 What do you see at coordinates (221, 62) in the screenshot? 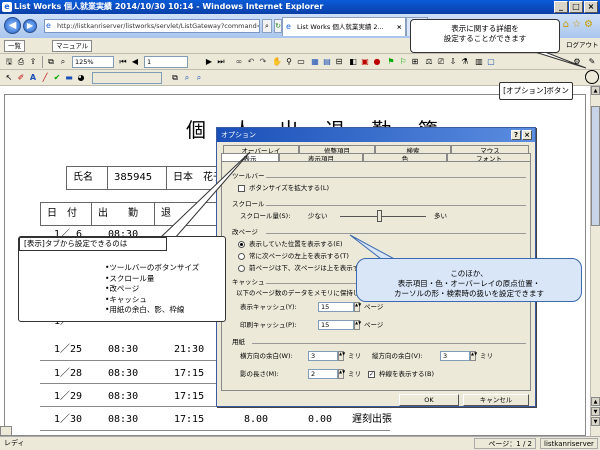
I see `last-page-icon: ⏭` at bounding box center [221, 62].